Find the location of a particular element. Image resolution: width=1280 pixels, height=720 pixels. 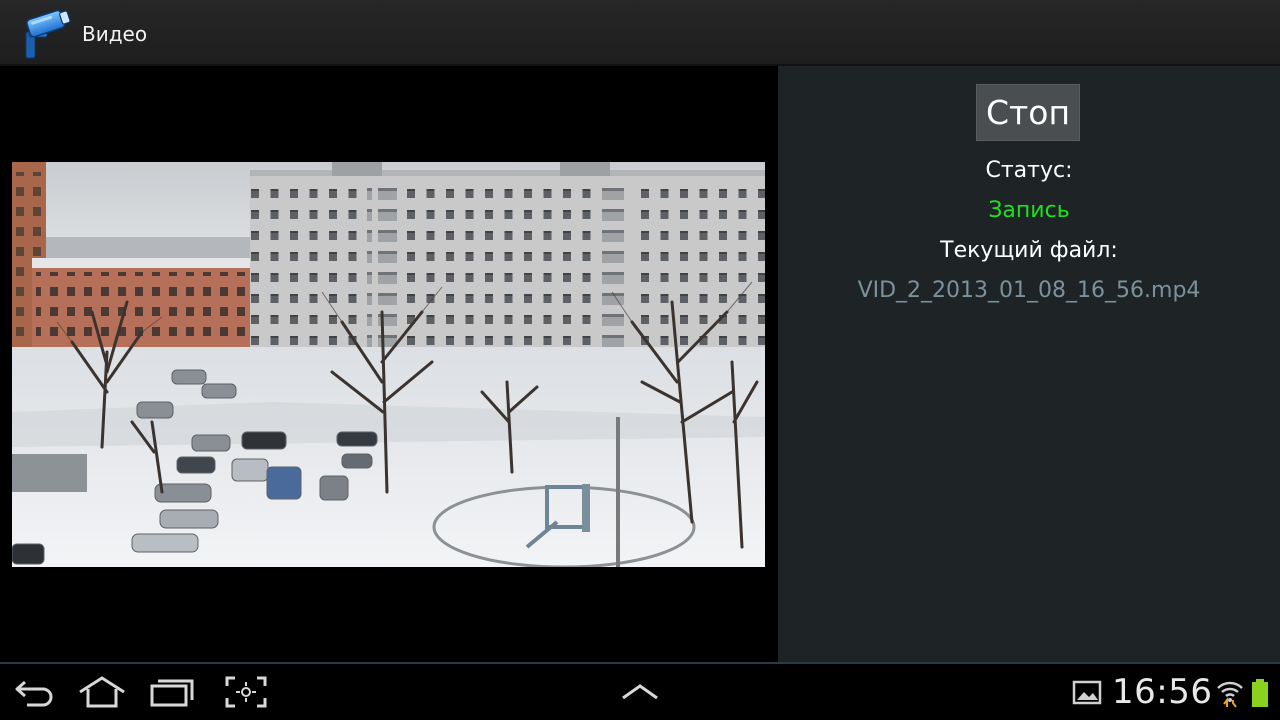

security-camera-icon is located at coordinates (46, 34).